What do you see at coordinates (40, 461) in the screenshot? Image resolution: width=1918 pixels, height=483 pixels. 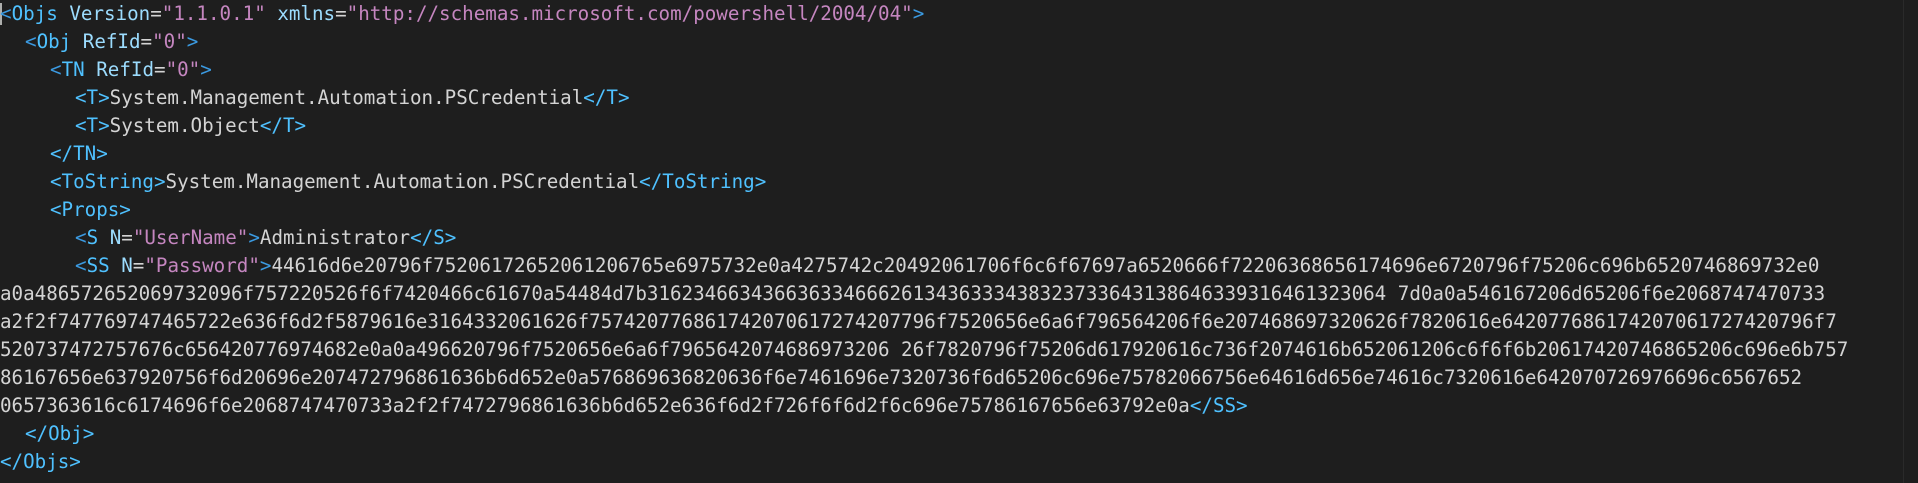 I see `tag-close: </Objs>` at bounding box center [40, 461].